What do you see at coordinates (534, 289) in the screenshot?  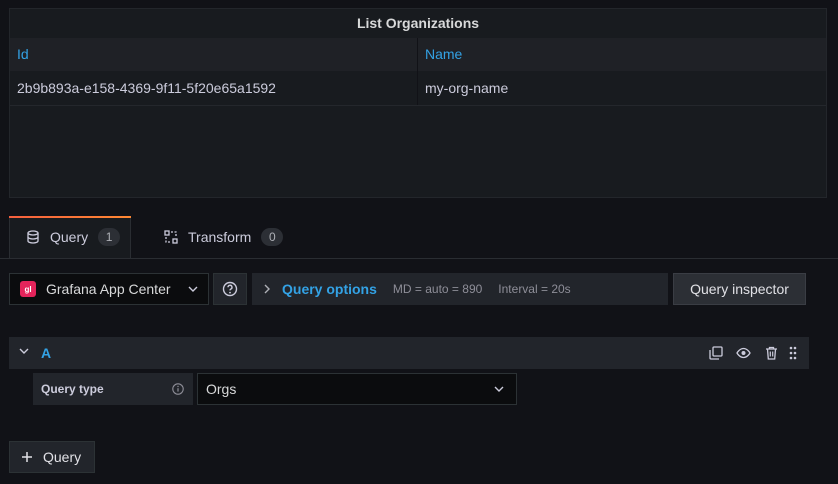 I see `interval-info: Interval = 20s` at bounding box center [534, 289].